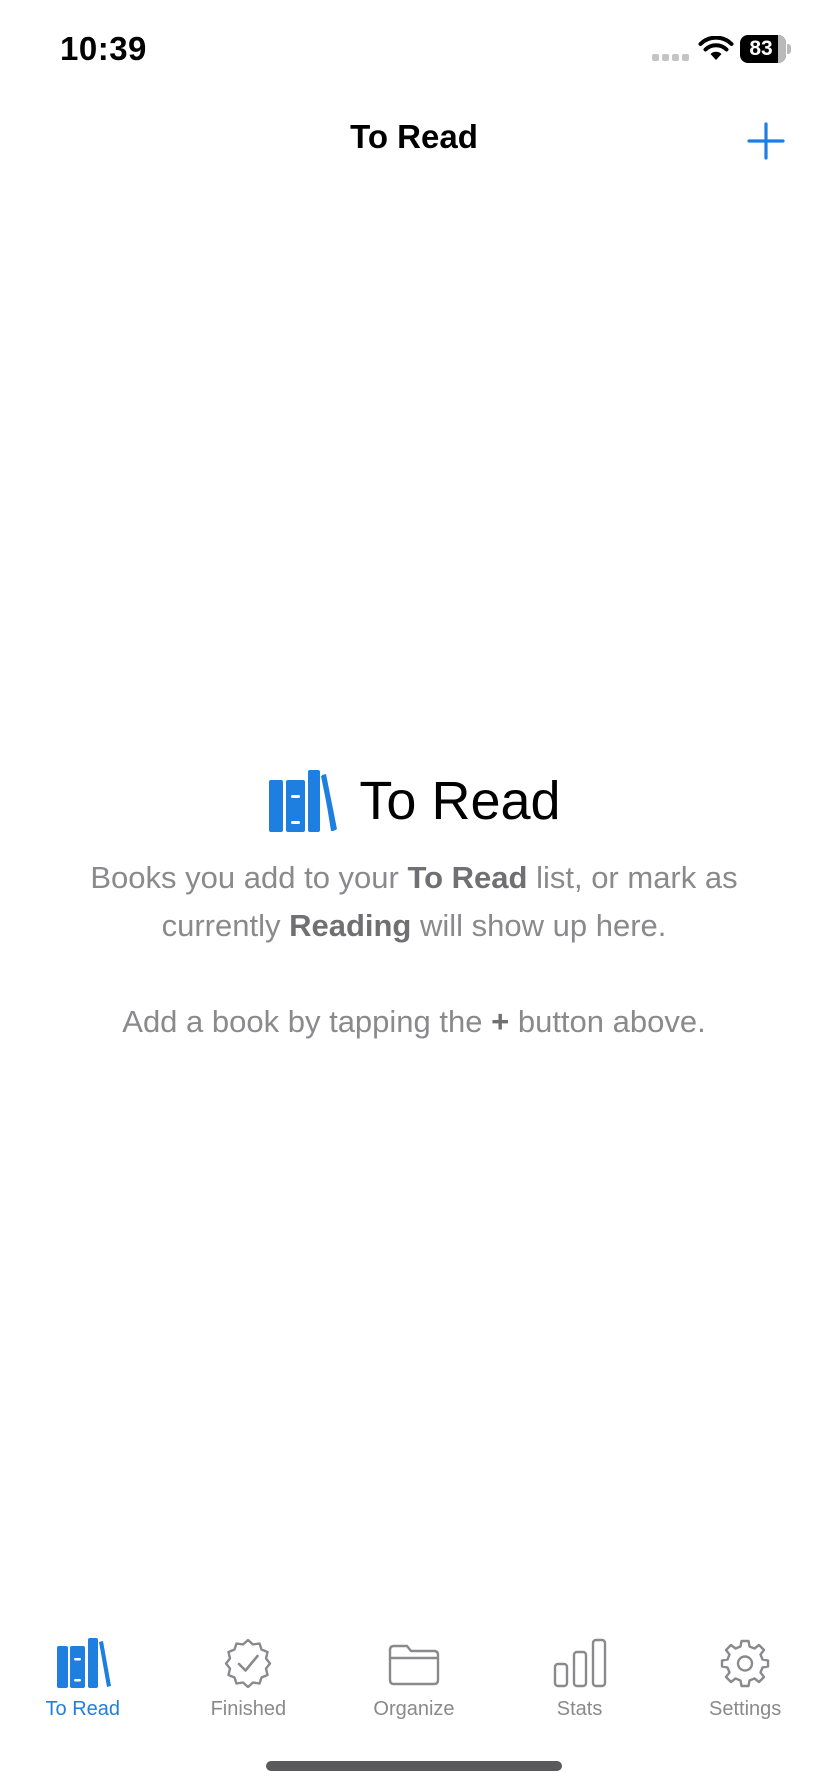 This screenshot has height=1792, width=828. Describe the element at coordinates (460, 801) in the screenshot. I see `empty-state-title: To Read` at that location.